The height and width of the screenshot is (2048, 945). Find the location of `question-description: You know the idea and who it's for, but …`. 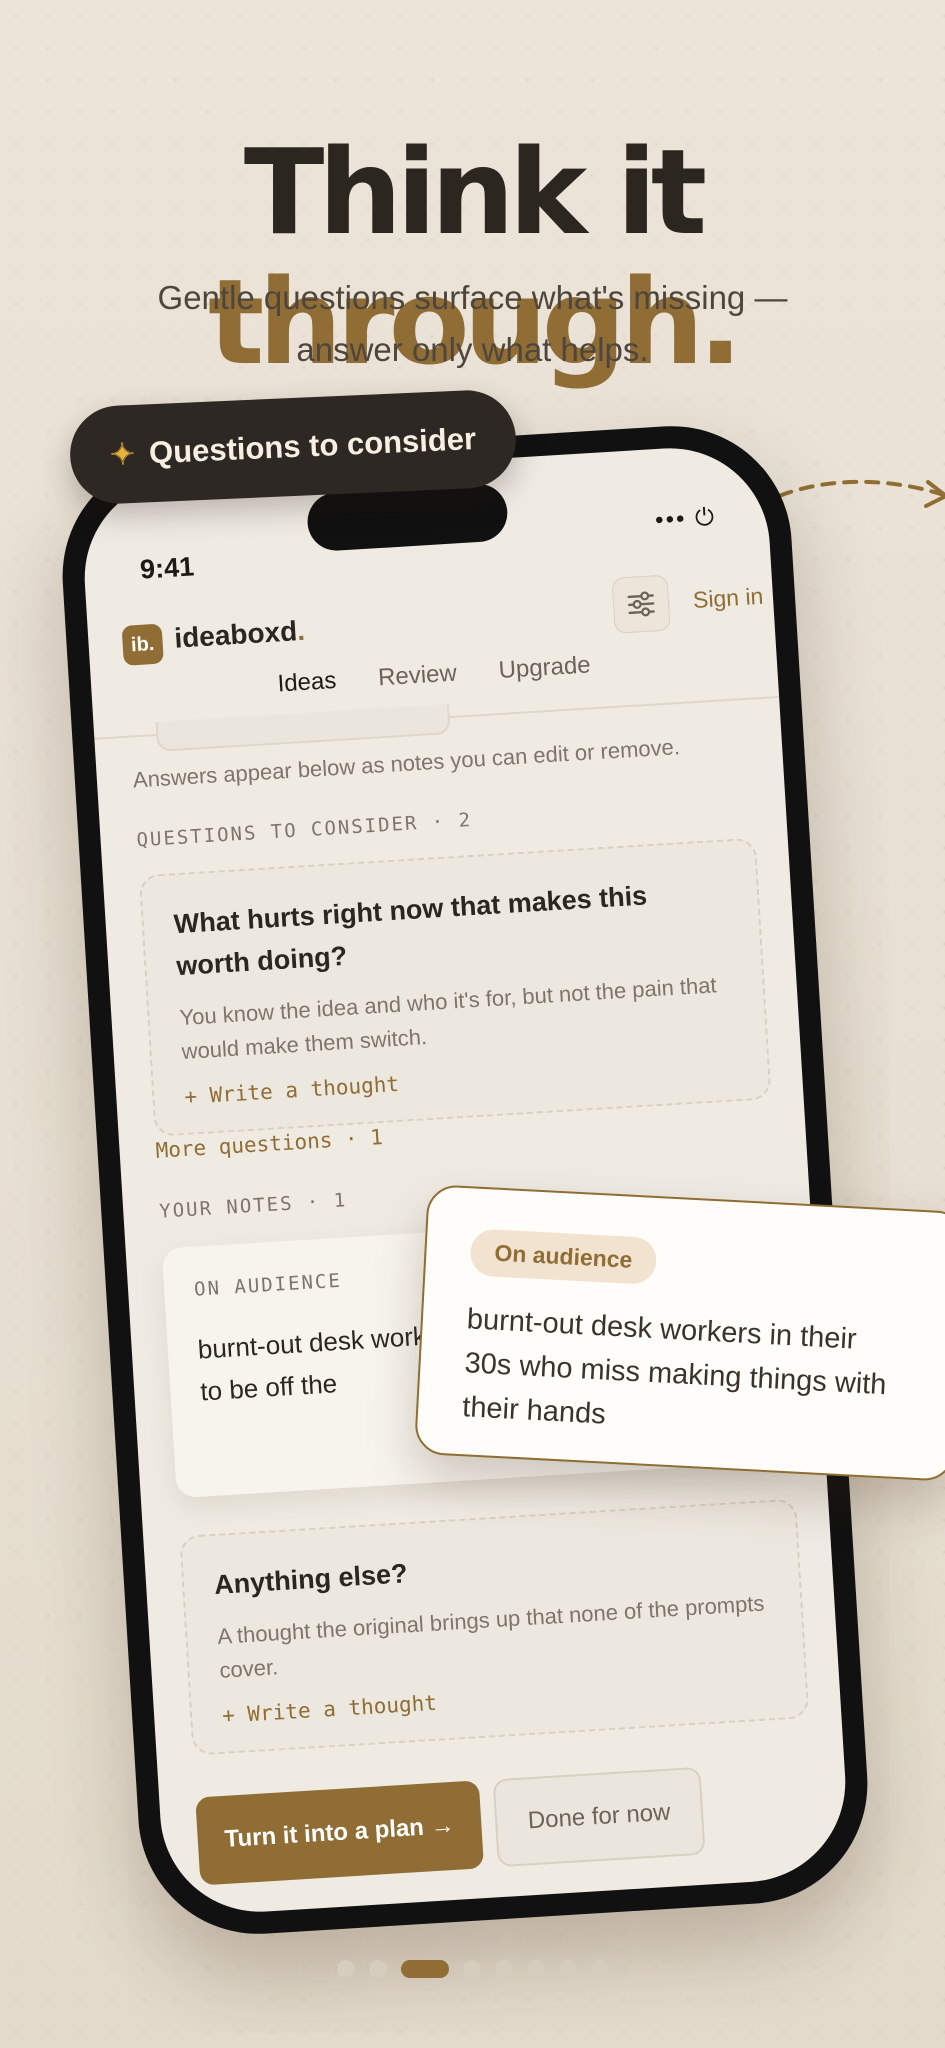

question-description: You know the idea and who it's for, but … is located at coordinates (448, 1018).